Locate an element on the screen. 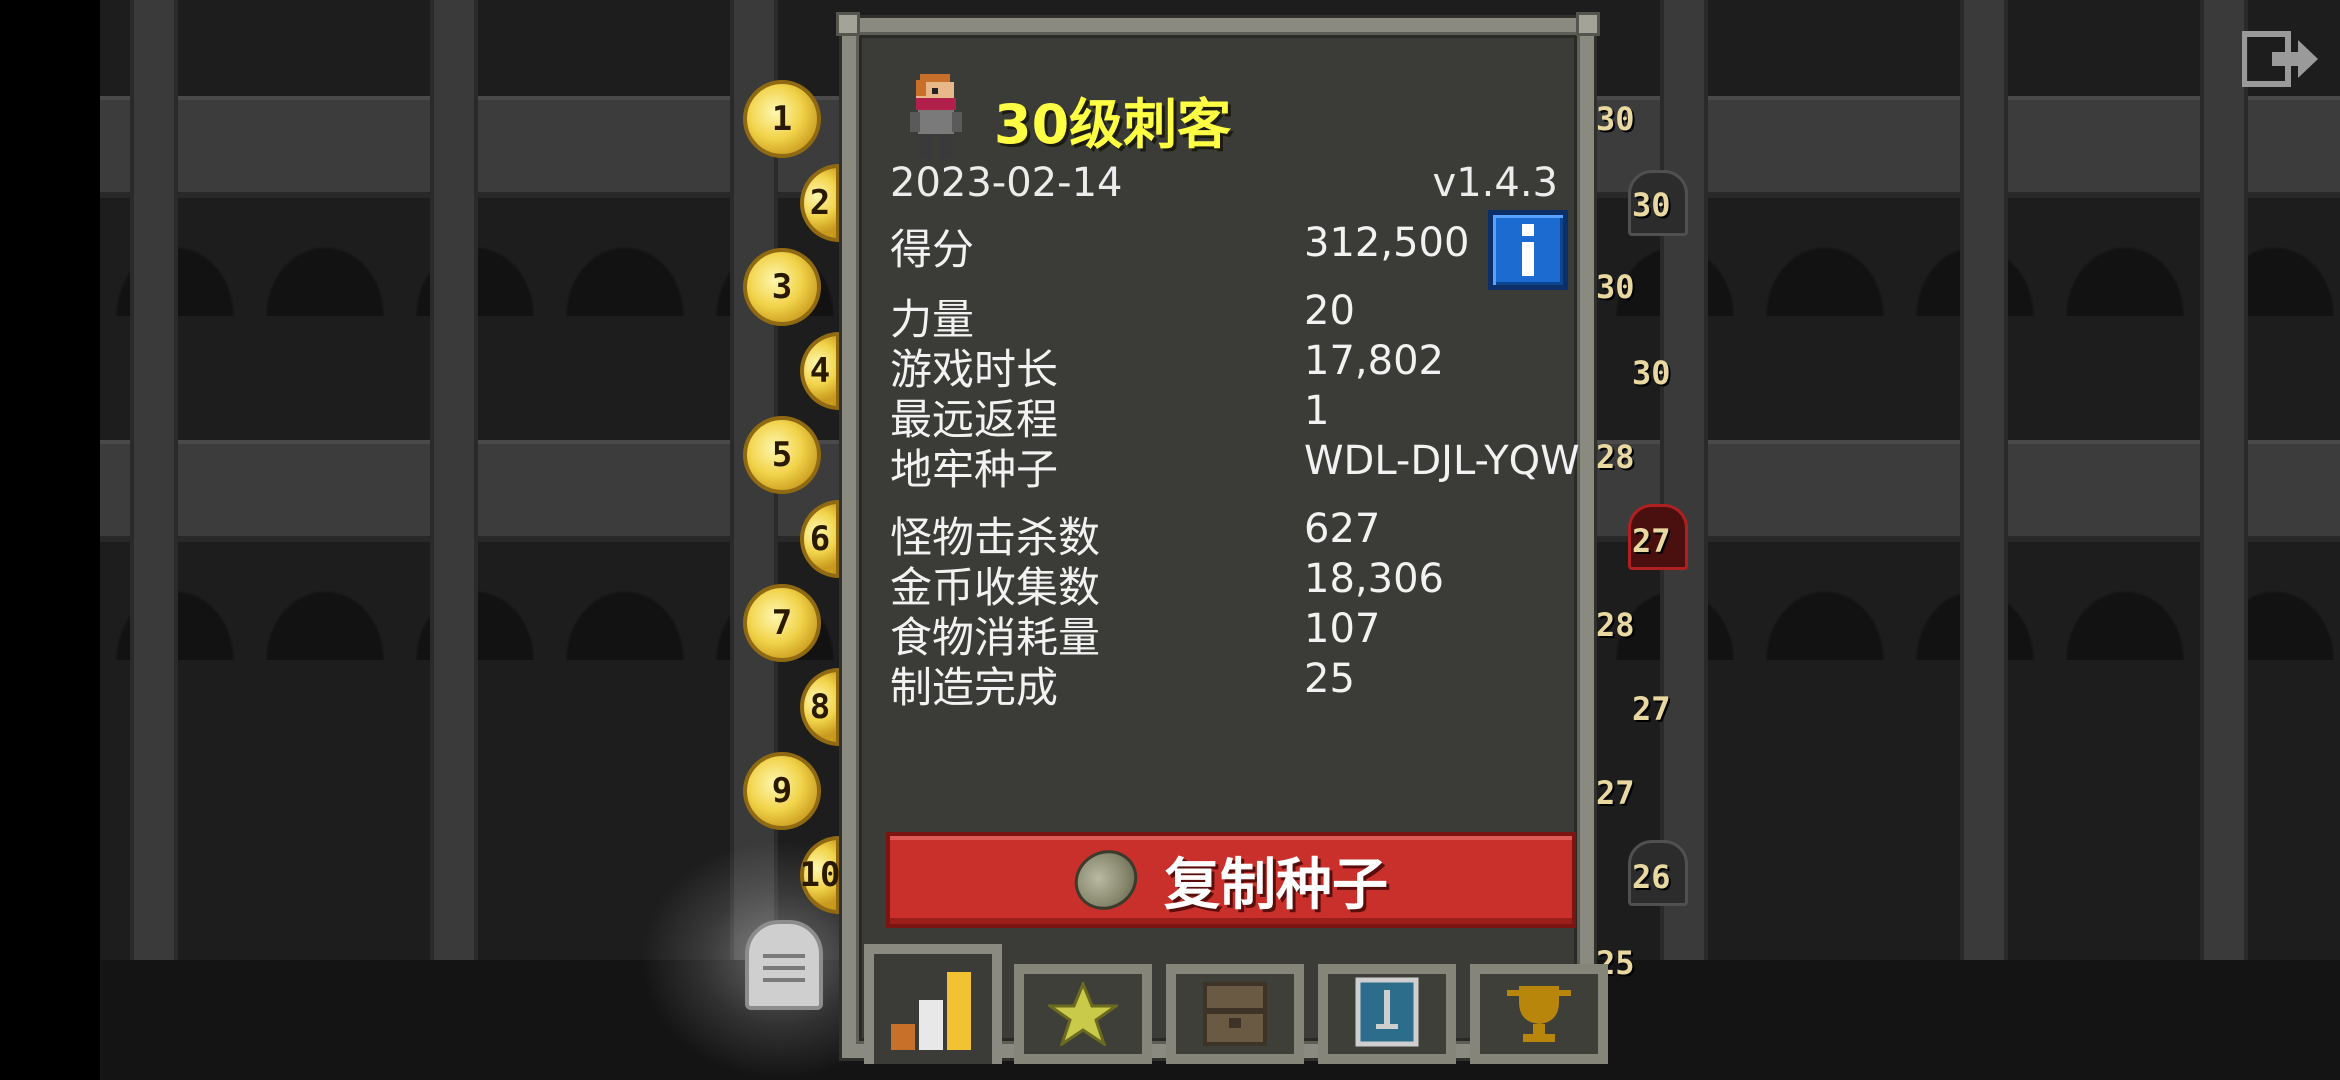  dialog-tabs is located at coordinates (1236, 1004).